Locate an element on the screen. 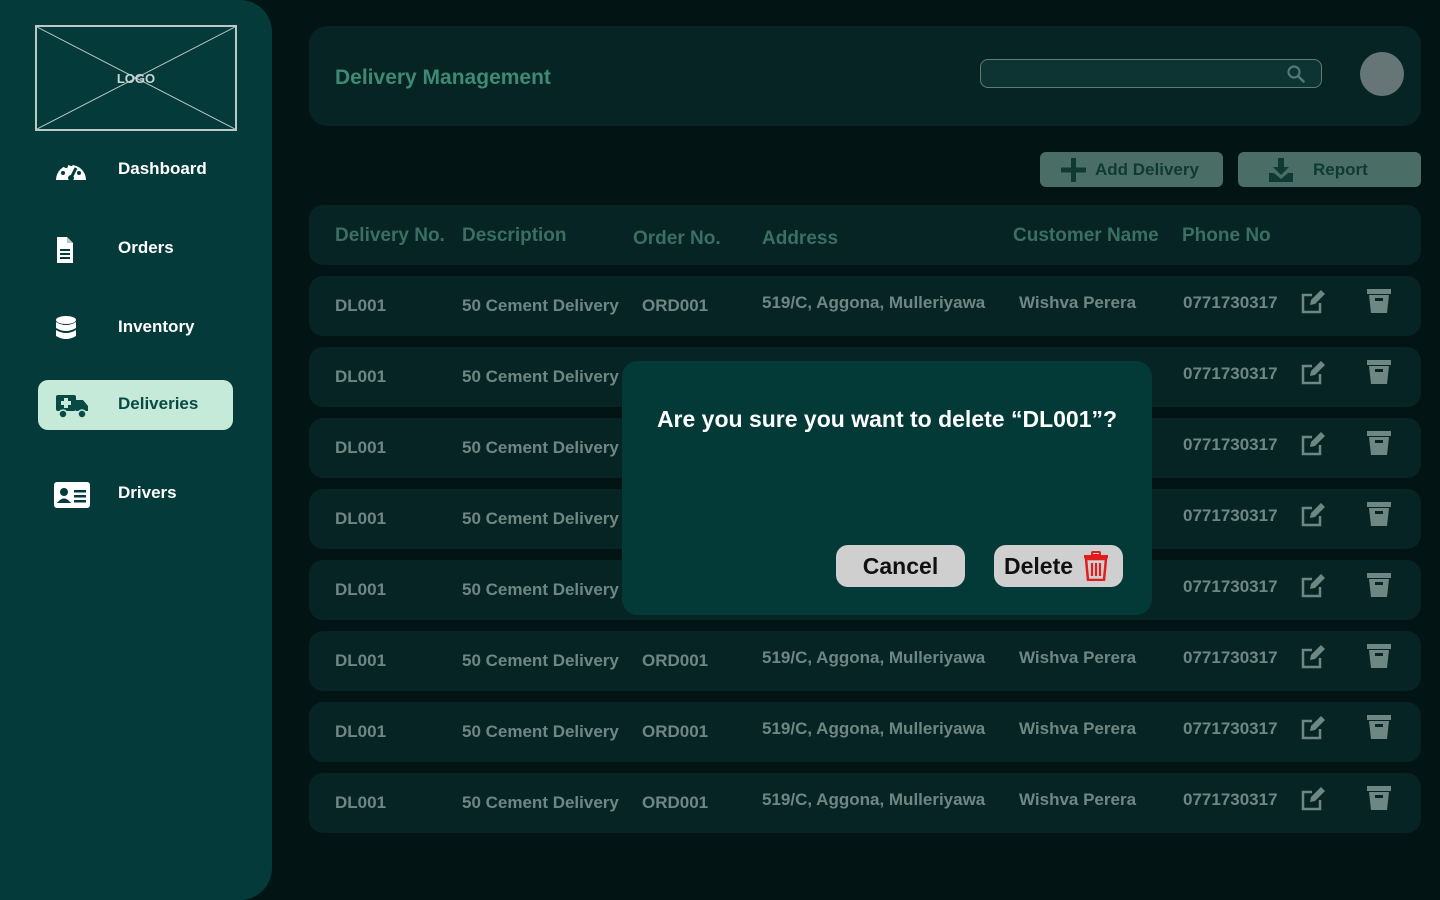 The image size is (1440, 900). sidebar-item-deliveries: Deliveries is located at coordinates (135, 405).